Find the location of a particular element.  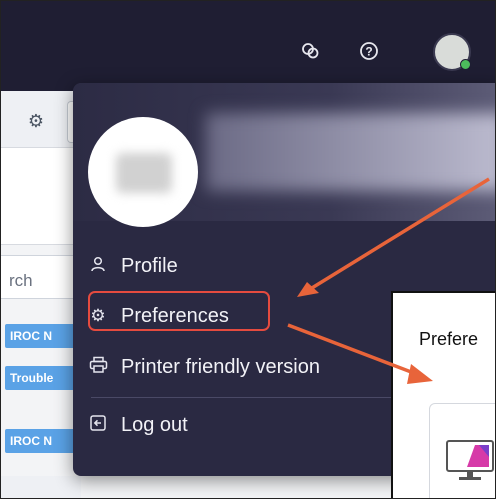

help-circle-icon-svg: ? is located at coordinates (369, 51).